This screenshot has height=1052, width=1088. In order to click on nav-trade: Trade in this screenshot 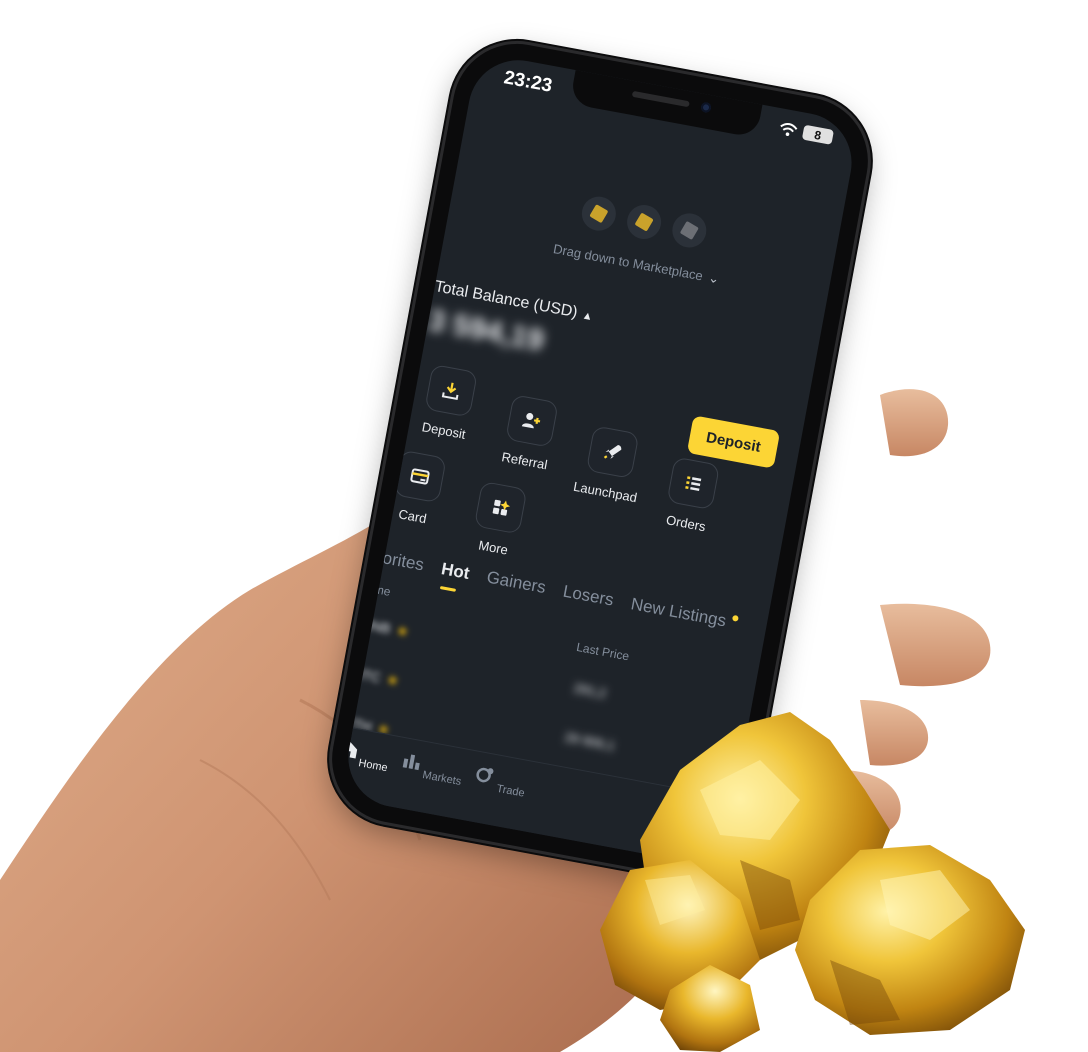, I will do `click(501, 781)`.